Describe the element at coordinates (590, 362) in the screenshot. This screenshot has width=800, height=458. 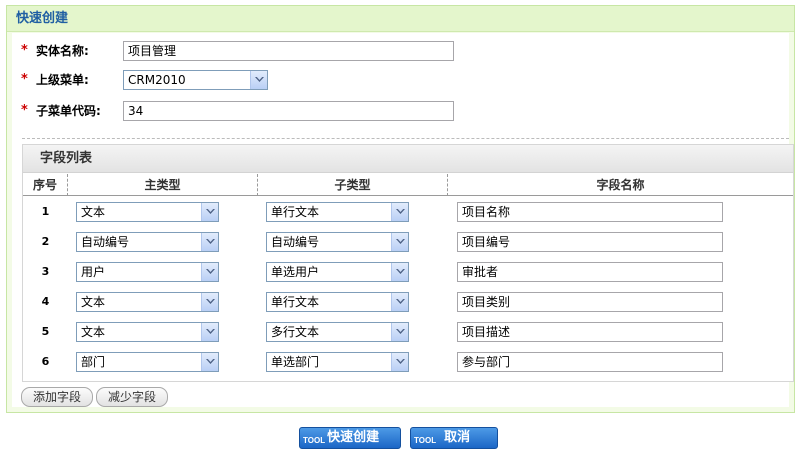
I see `field-name-input: 参与部门` at that location.